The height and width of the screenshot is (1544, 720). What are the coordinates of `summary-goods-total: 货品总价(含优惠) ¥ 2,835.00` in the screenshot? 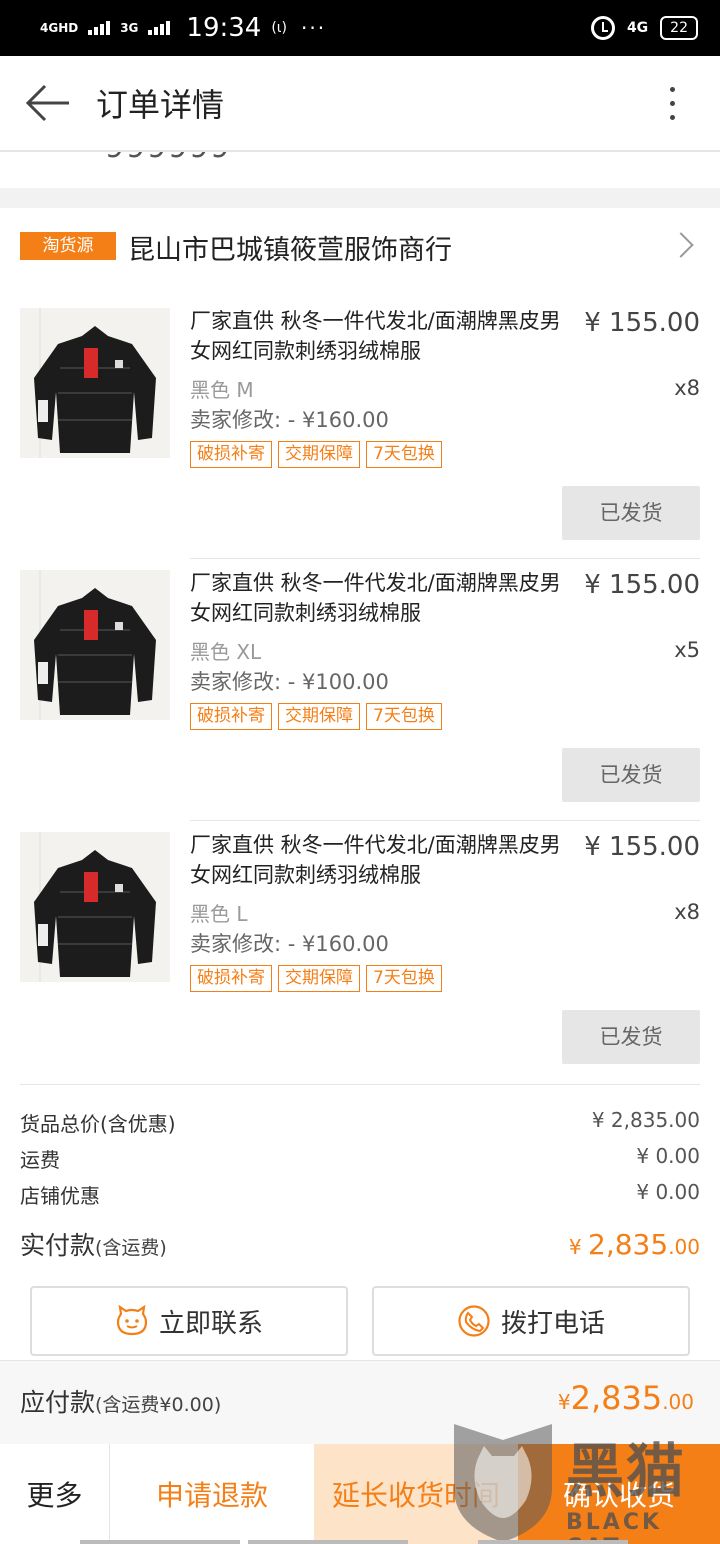 It's located at (360, 1122).